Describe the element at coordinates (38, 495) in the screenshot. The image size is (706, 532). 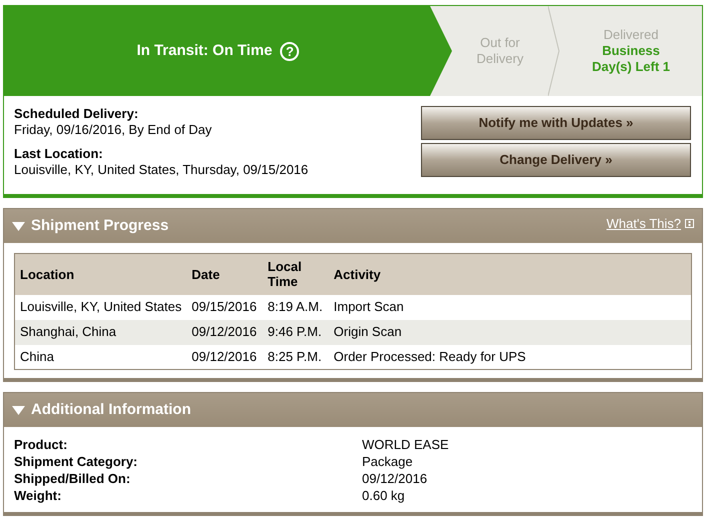
I see `field-label: Weight:` at that location.